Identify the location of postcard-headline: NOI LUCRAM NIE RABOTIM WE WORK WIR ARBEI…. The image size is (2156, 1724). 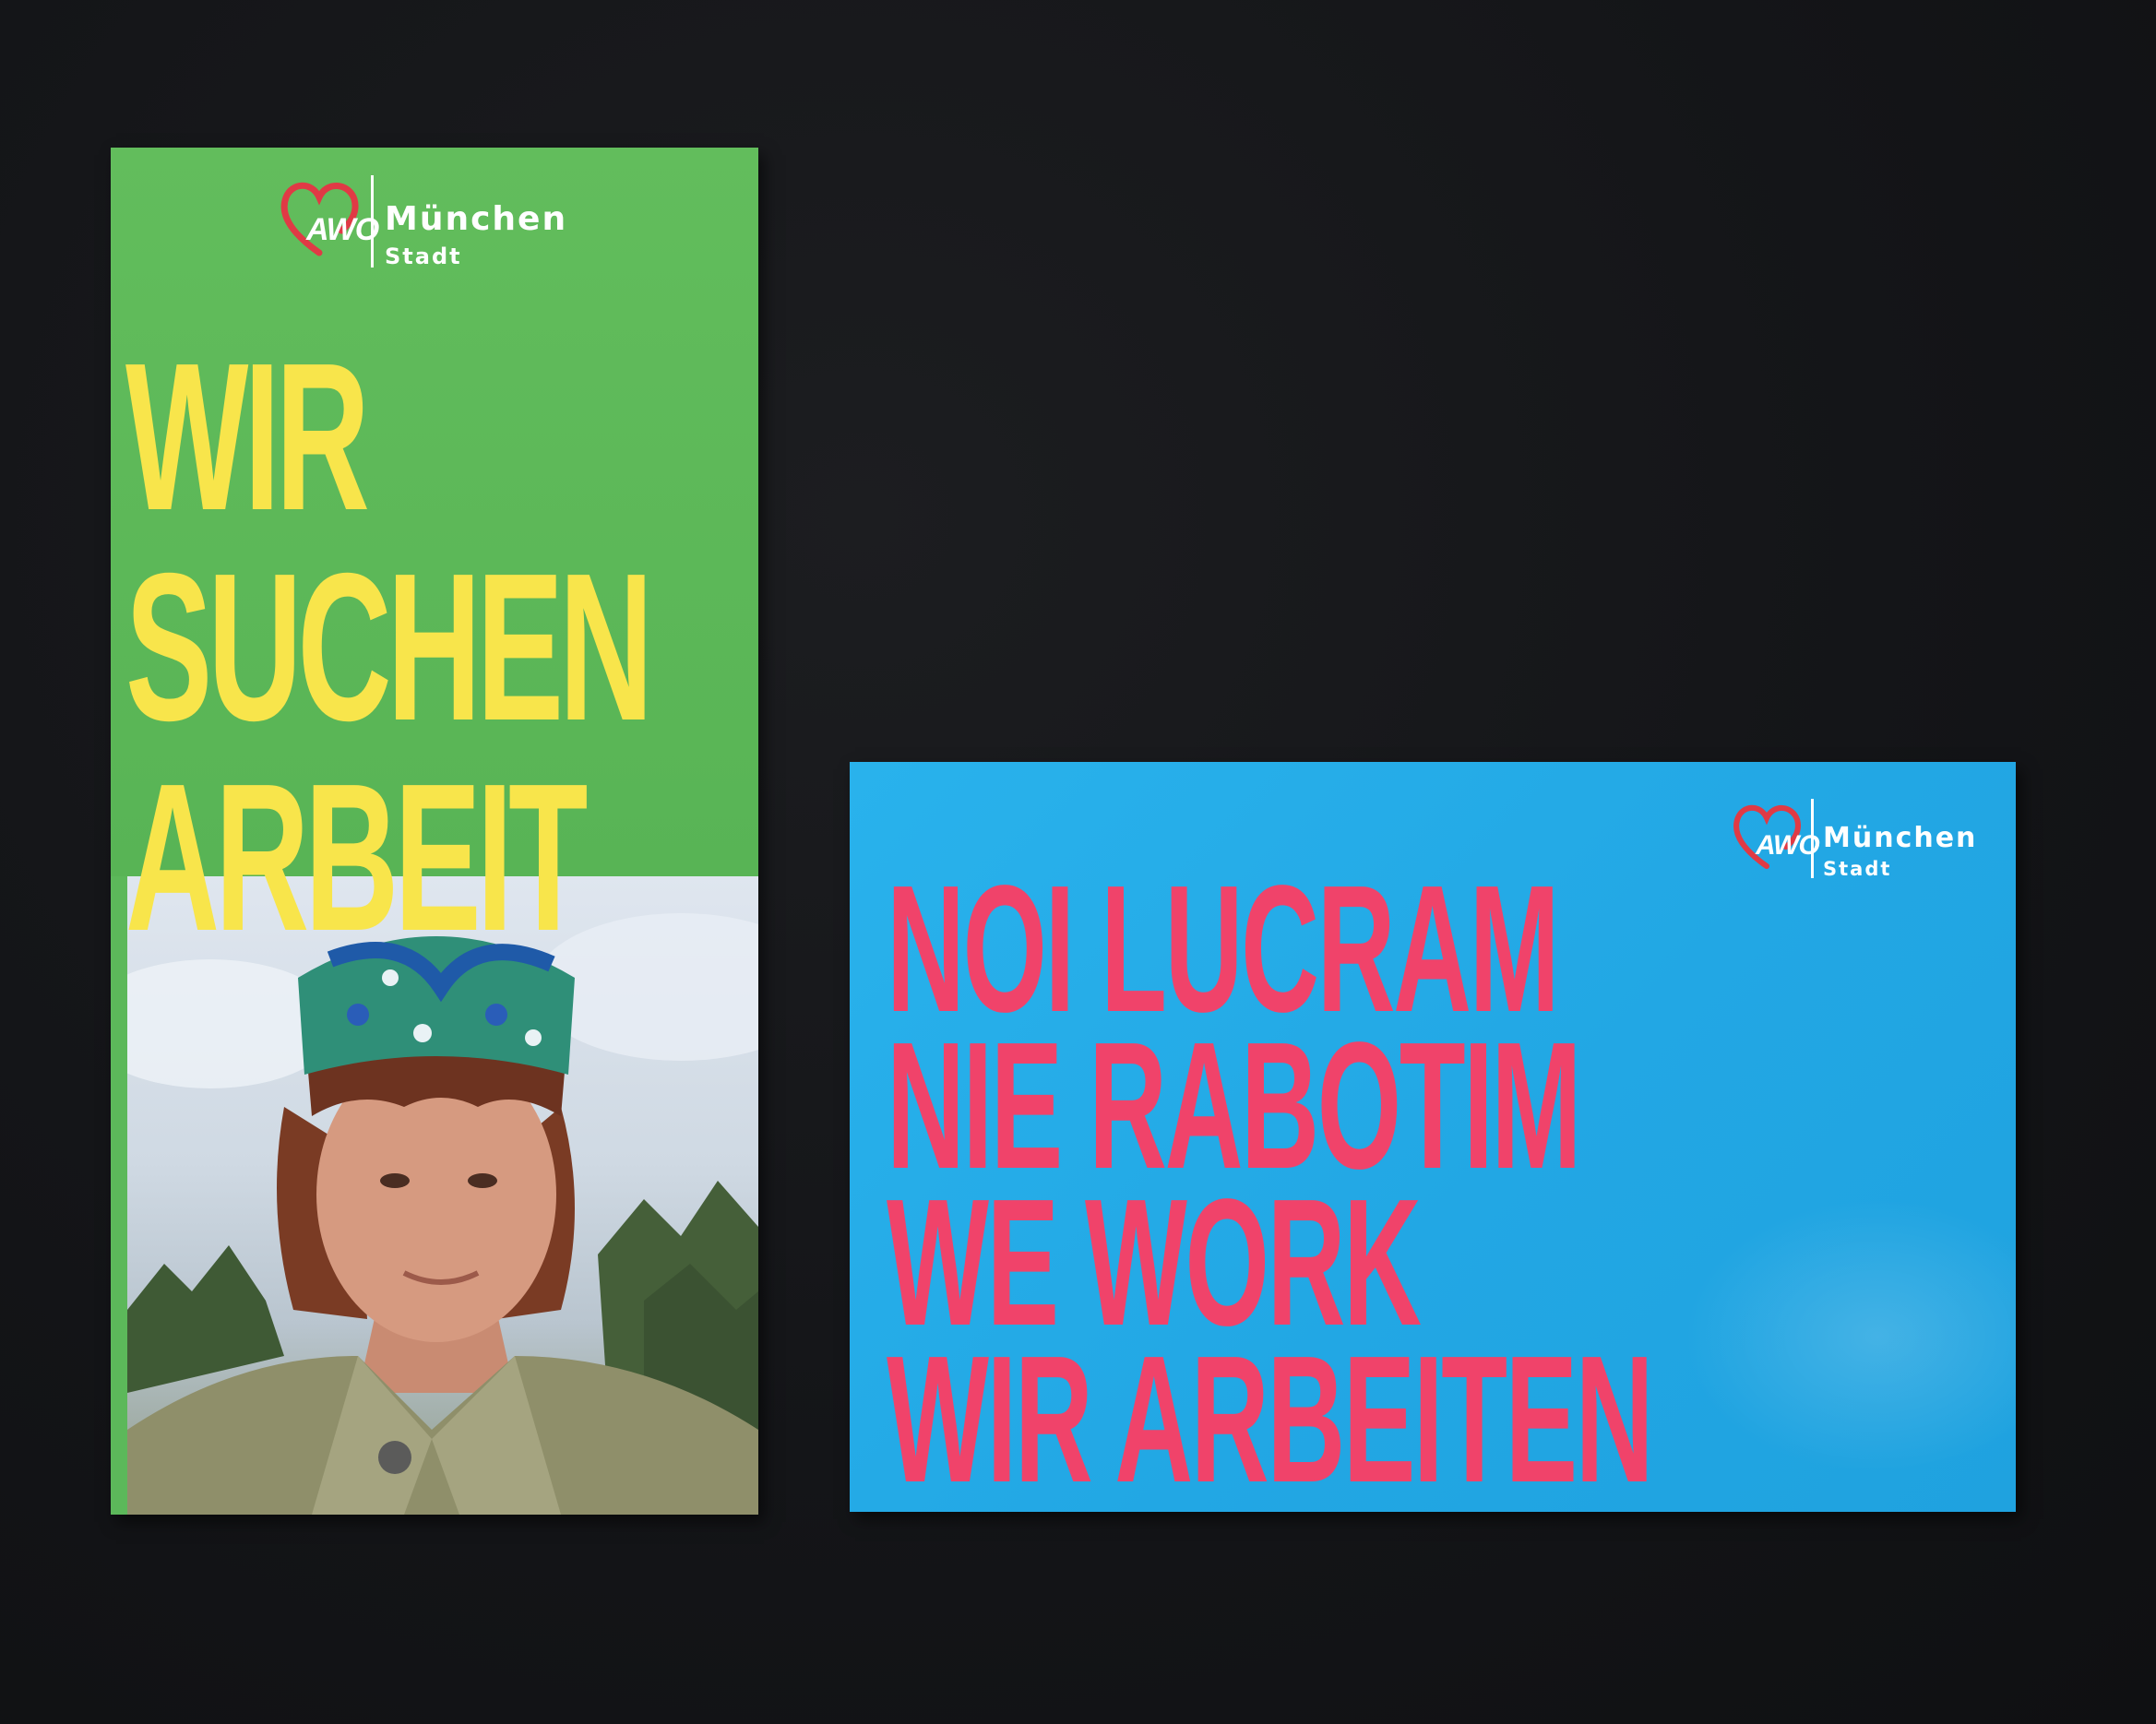
(1271, 1185).